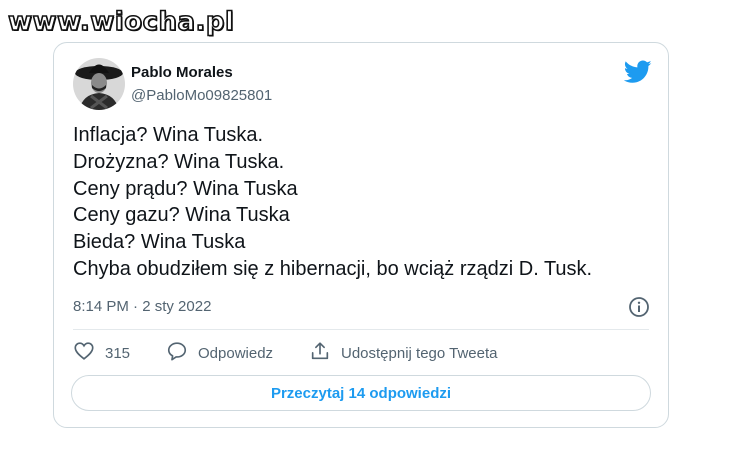 This screenshot has height=469, width=750. I want to click on read-replies-button: Przeczytaj 14 odpowiedzi, so click(361, 393).